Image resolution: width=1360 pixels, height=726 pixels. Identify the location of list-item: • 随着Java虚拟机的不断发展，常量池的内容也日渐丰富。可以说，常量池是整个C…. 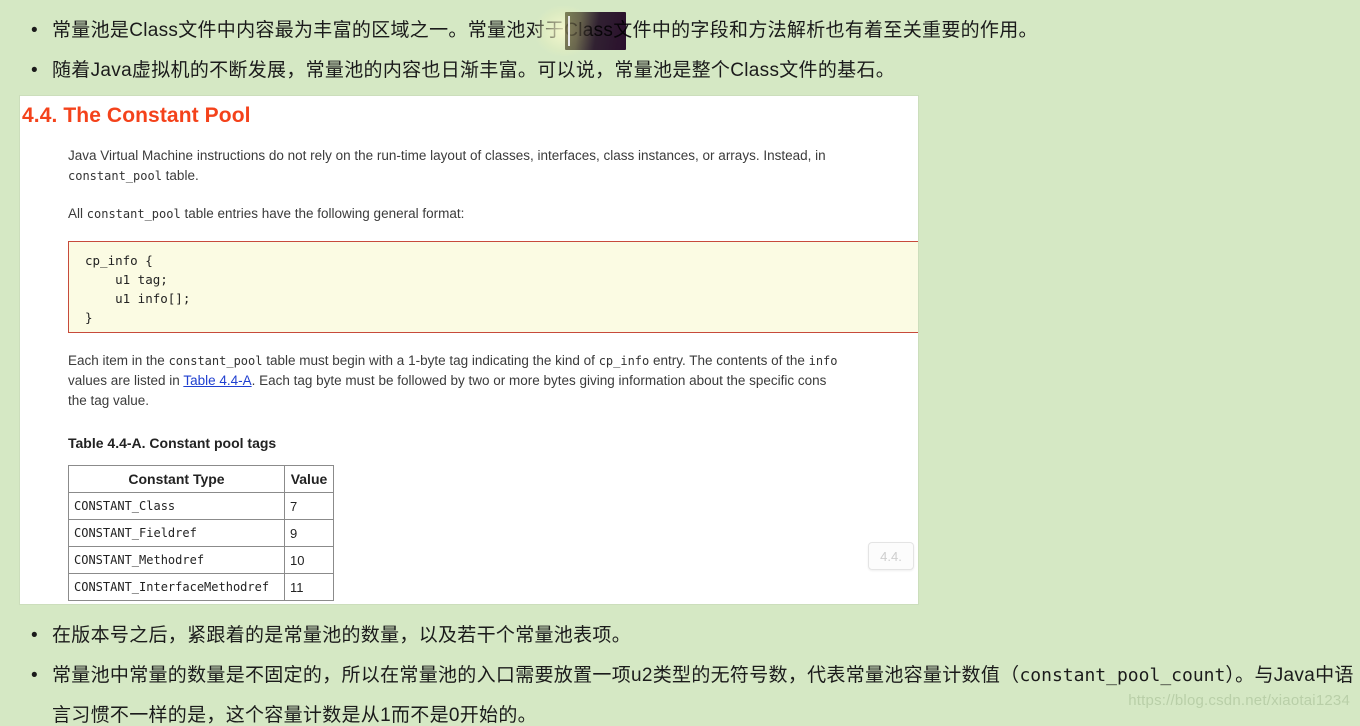
(680, 71).